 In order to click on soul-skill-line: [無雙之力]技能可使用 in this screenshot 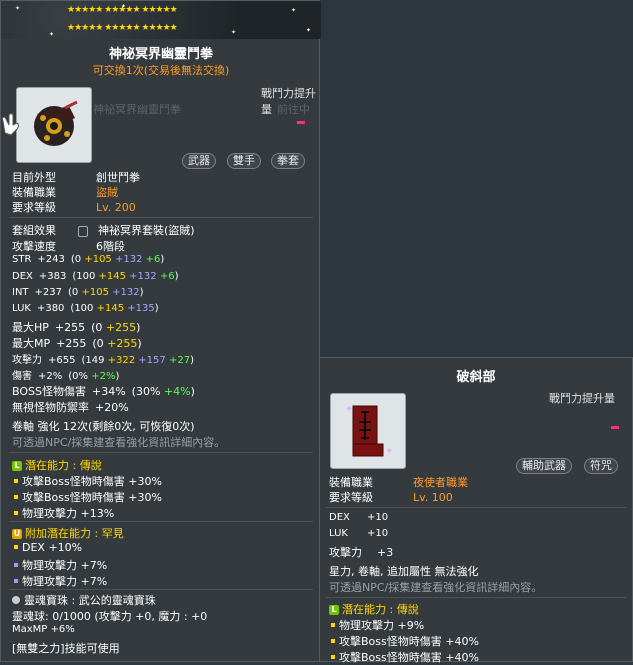, I will do `click(66, 648)`.